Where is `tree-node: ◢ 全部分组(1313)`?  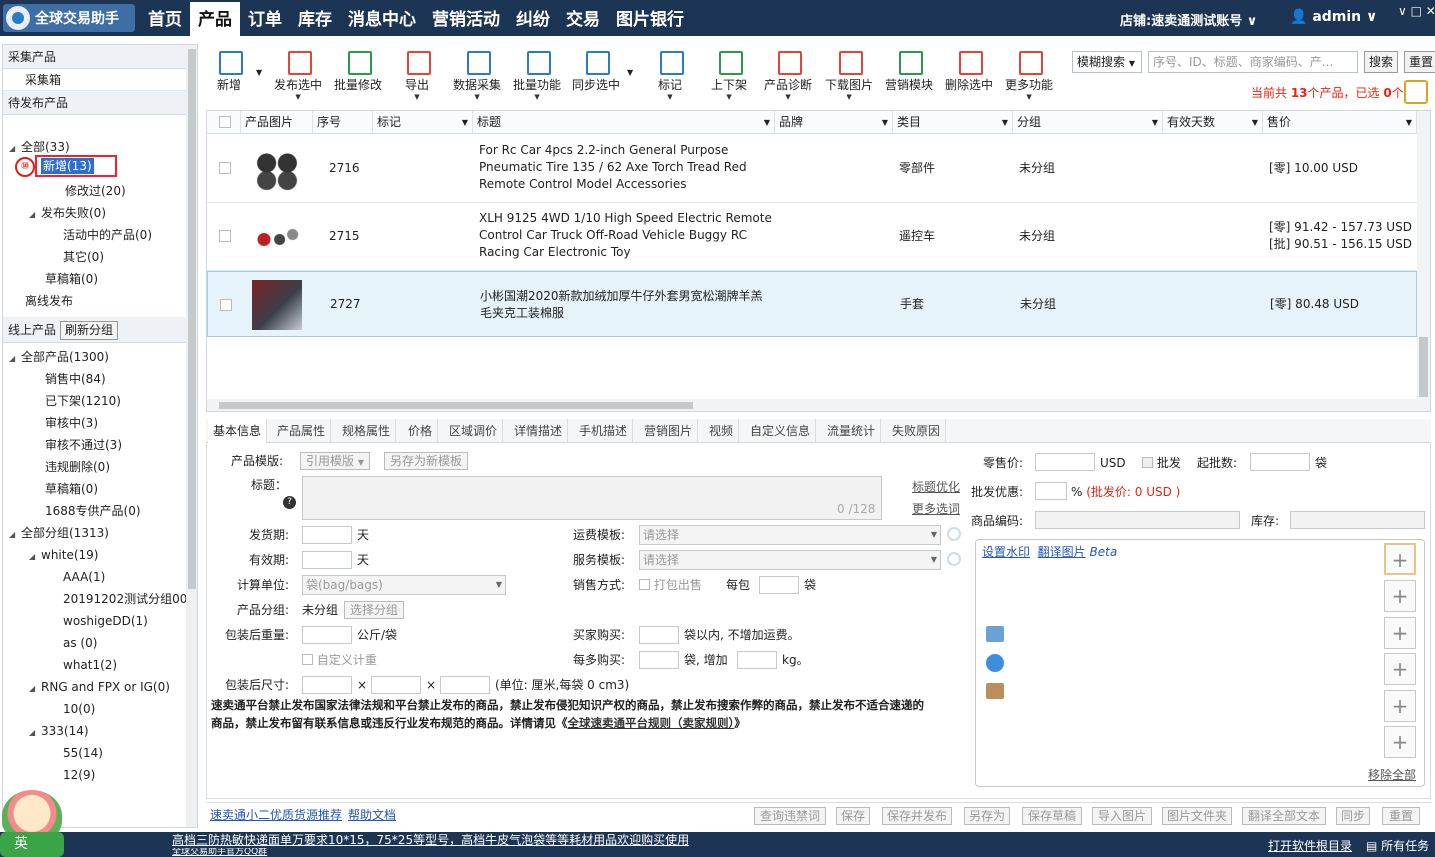
tree-node: ◢ 全部分组(1313) is located at coordinates (59, 533).